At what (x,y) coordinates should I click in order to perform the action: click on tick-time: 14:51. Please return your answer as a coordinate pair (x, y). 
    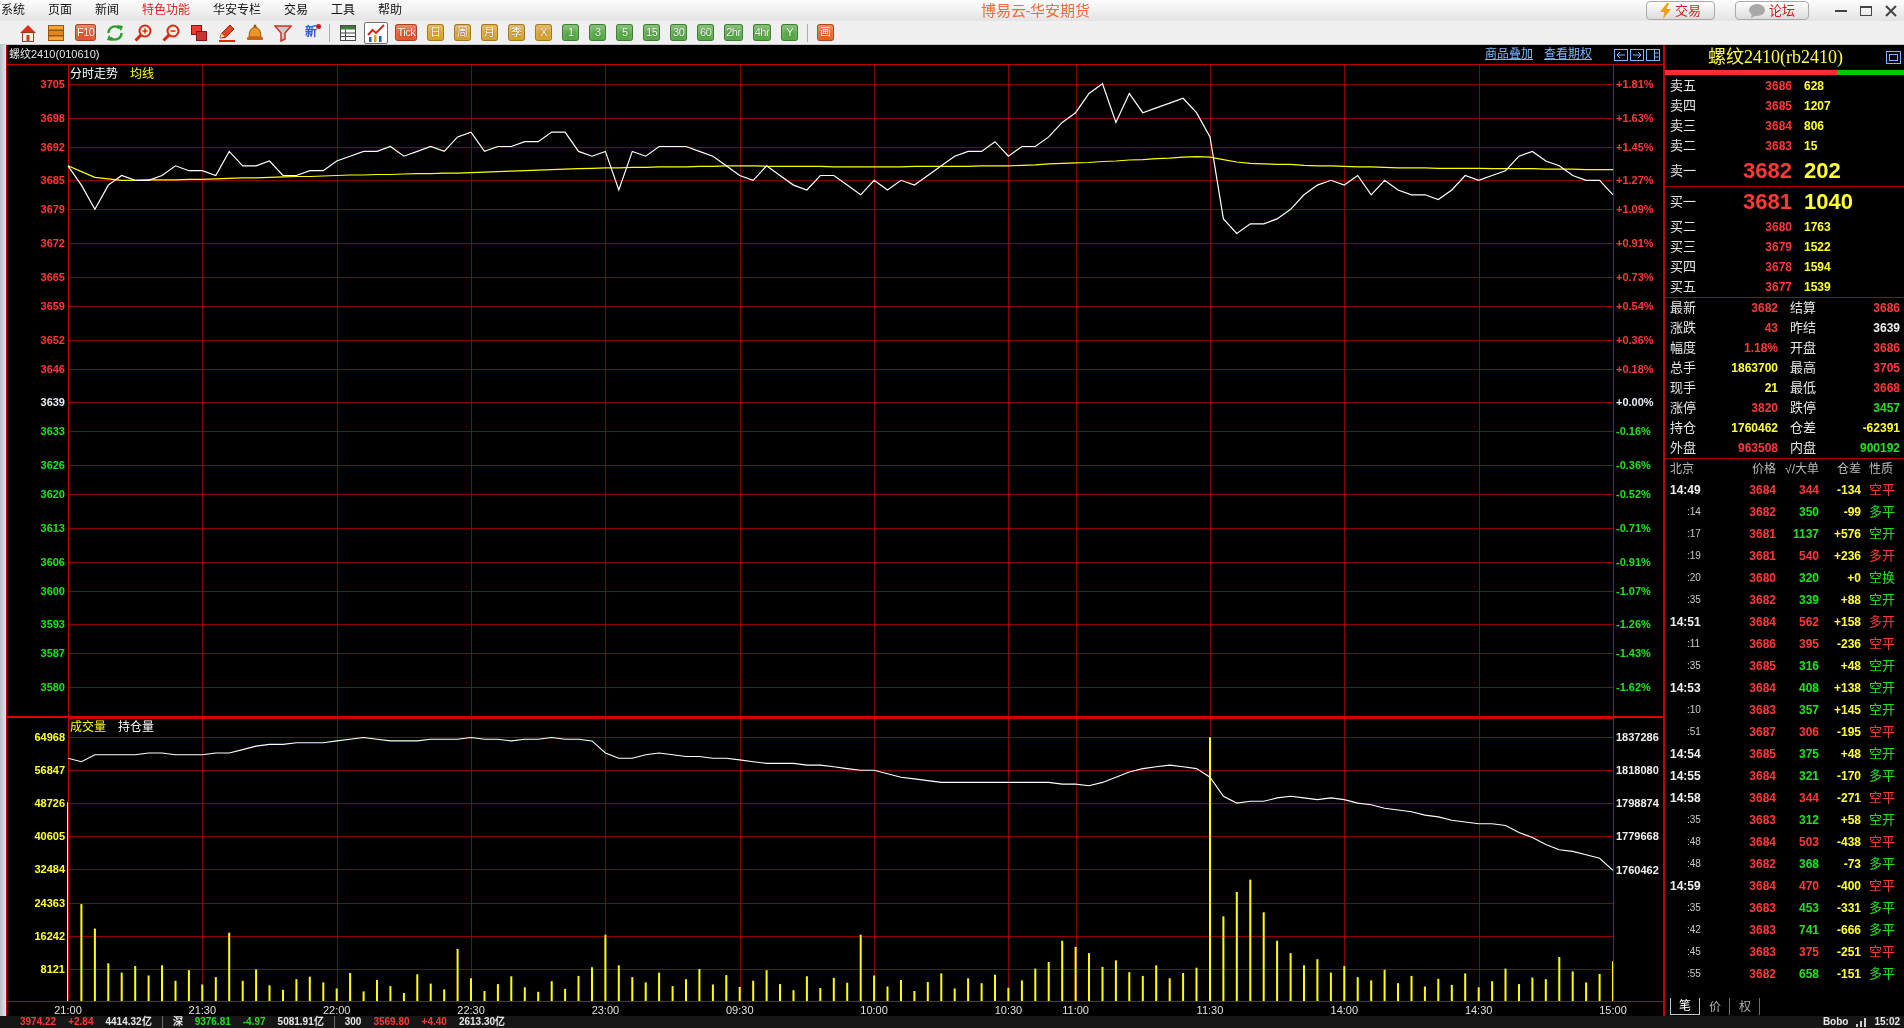
    Looking at the image, I should click on (1686, 622).